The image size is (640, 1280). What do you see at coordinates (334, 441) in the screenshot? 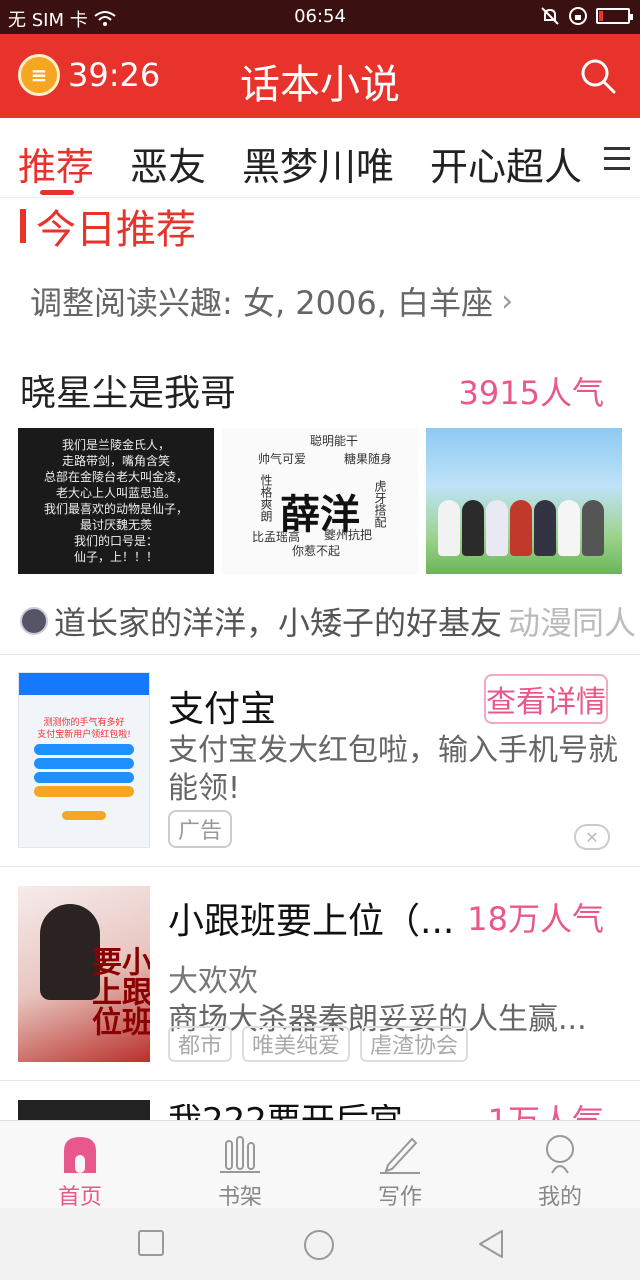
I see `word: 聪明能干` at bounding box center [334, 441].